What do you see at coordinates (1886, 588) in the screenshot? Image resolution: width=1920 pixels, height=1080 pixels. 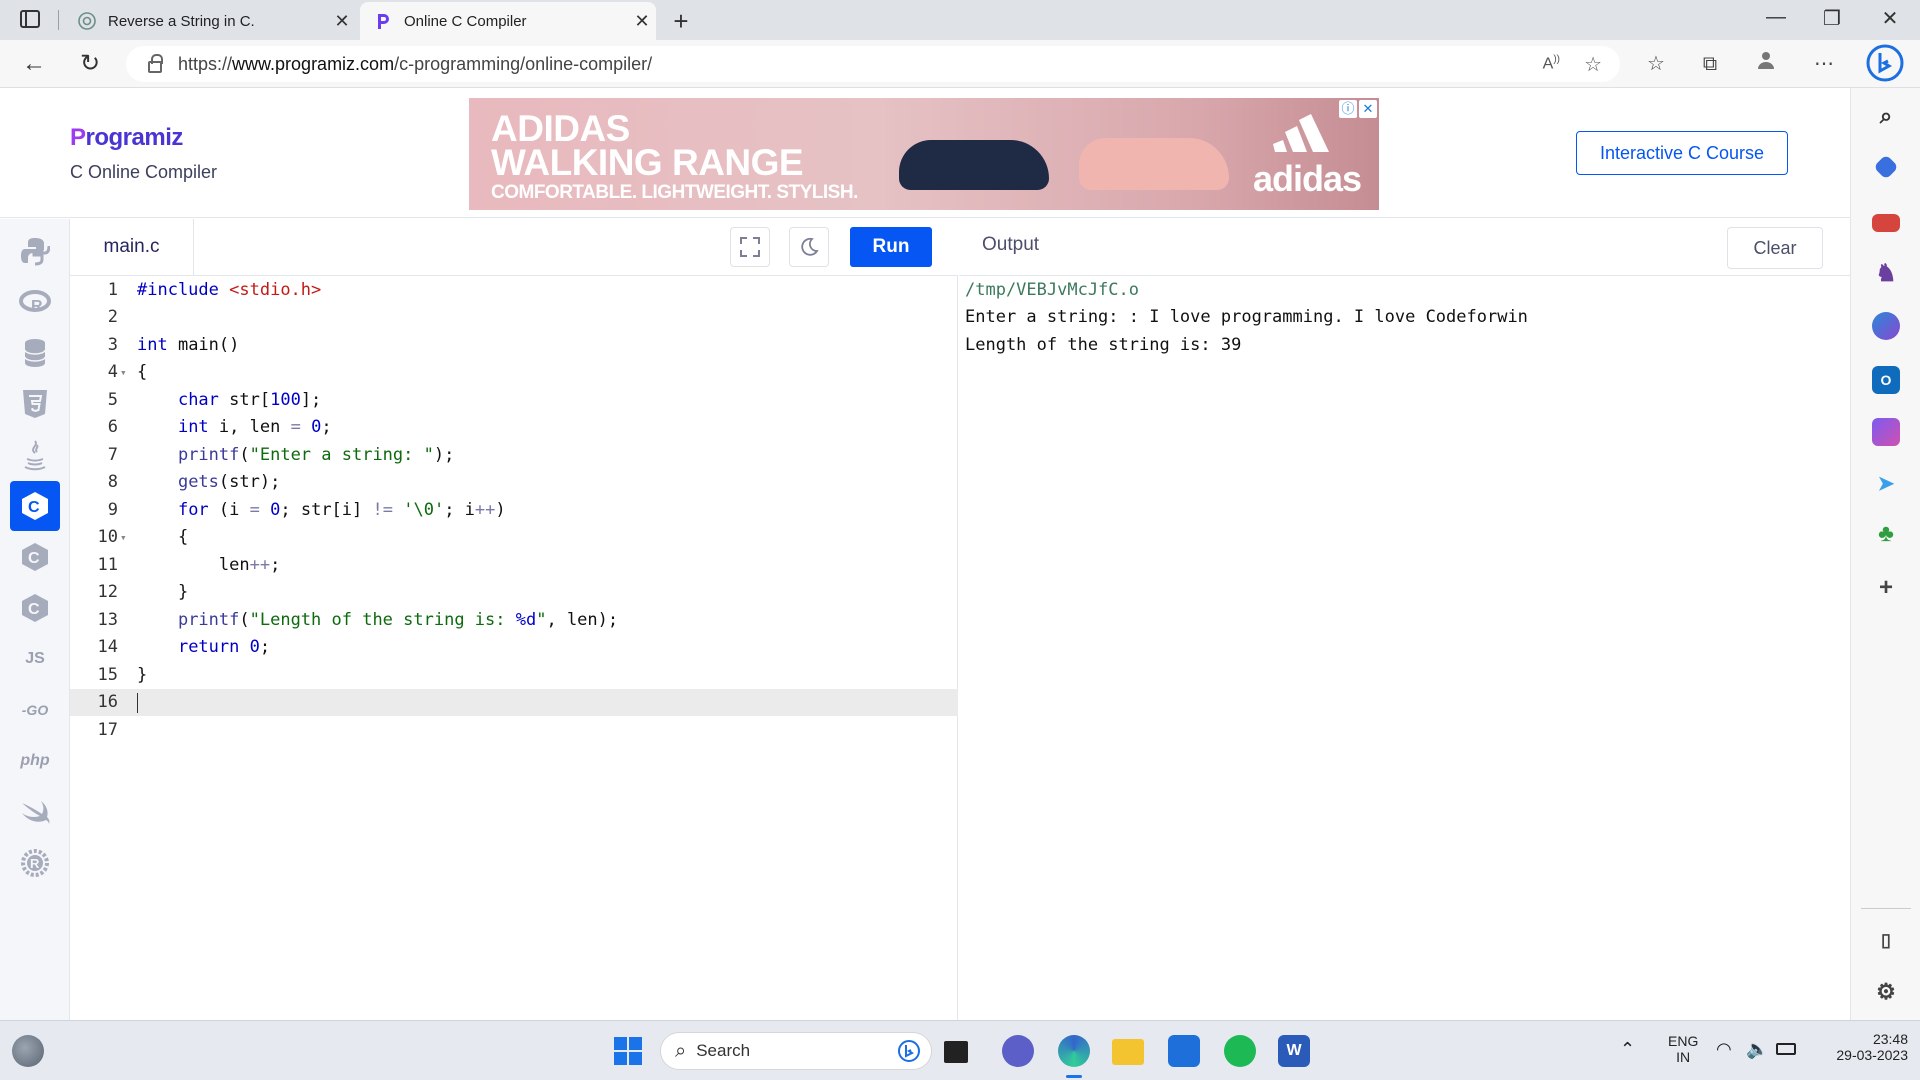 I see `add-icon: +` at bounding box center [1886, 588].